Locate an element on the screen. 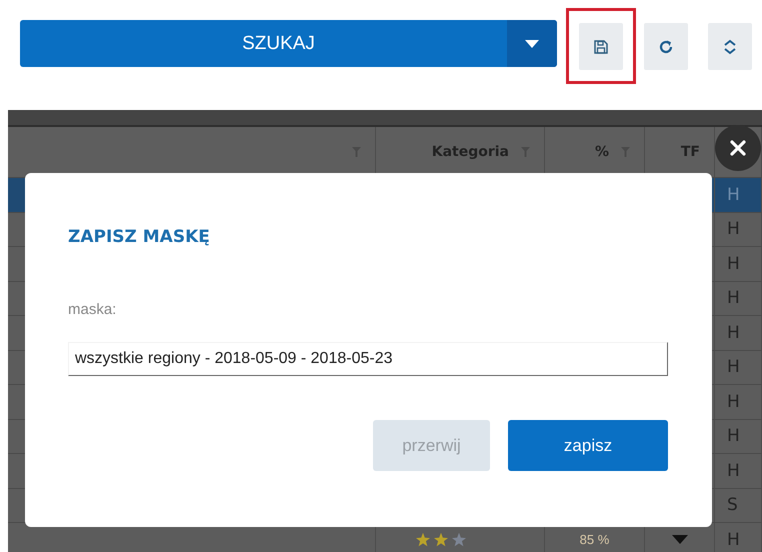 This screenshot has height=552, width=762. percent-value: 85 % is located at coordinates (595, 540).